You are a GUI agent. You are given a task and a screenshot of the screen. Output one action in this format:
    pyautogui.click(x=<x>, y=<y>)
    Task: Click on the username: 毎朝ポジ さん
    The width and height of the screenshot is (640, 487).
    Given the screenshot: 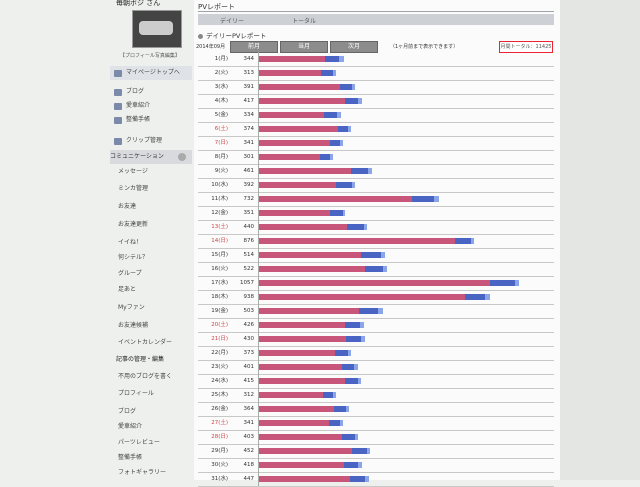 What is the action you would take?
    pyautogui.click(x=138, y=3)
    